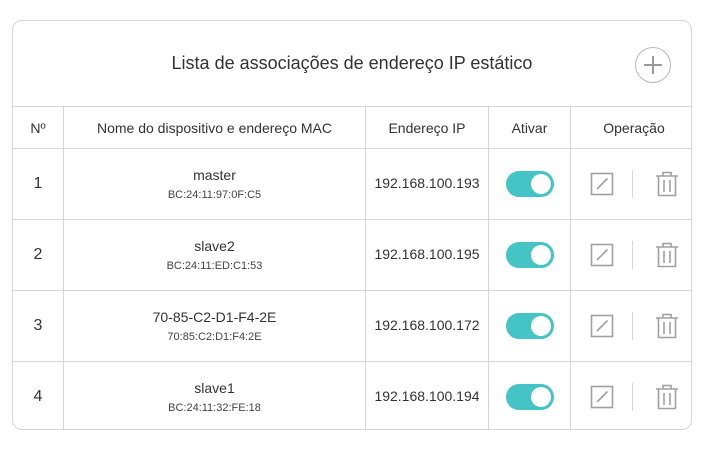  I want to click on row-number: 1, so click(38, 183).